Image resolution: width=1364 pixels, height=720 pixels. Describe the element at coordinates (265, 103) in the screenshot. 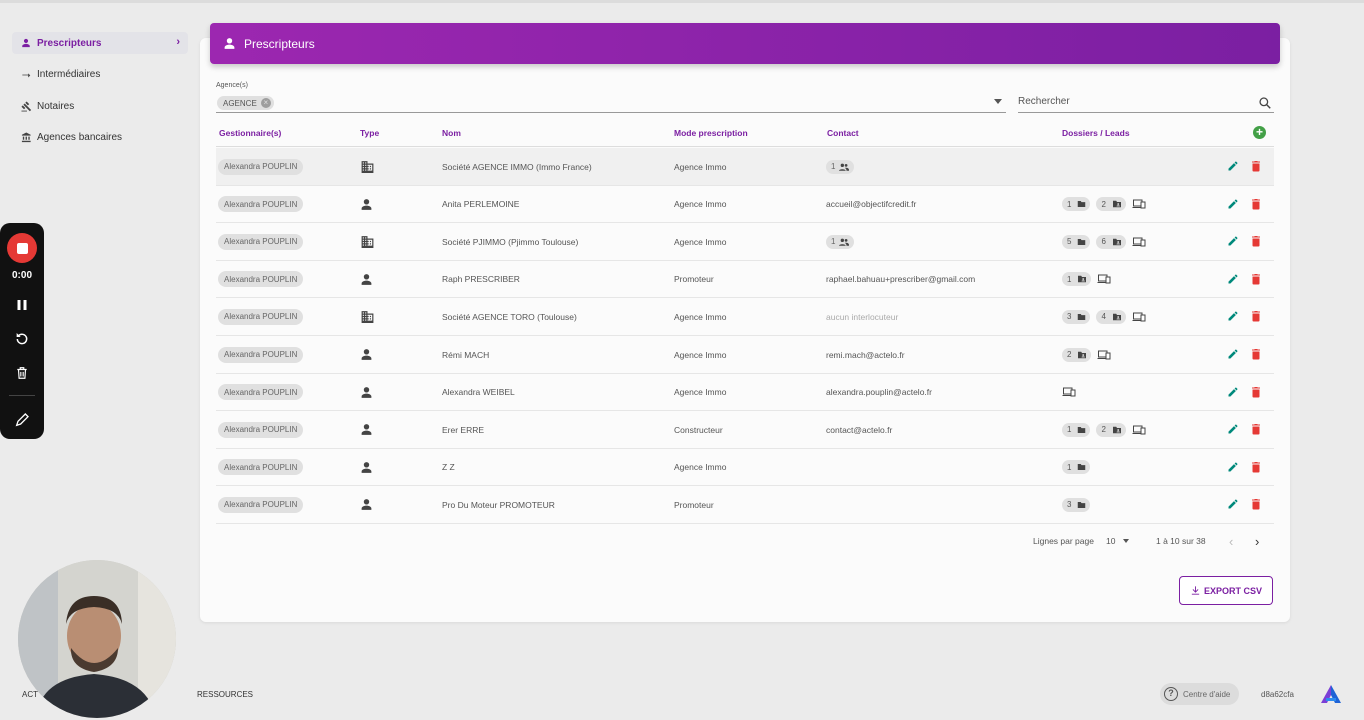

I see `chip-remove-icon: ×` at that location.